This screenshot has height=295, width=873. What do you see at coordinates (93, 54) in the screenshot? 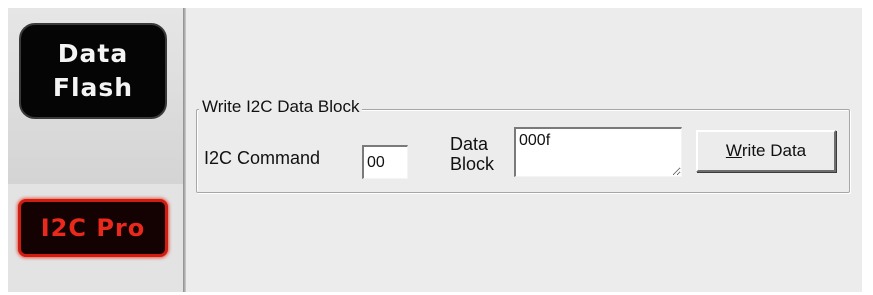
I see `data-flash-label-line1: Data` at bounding box center [93, 54].